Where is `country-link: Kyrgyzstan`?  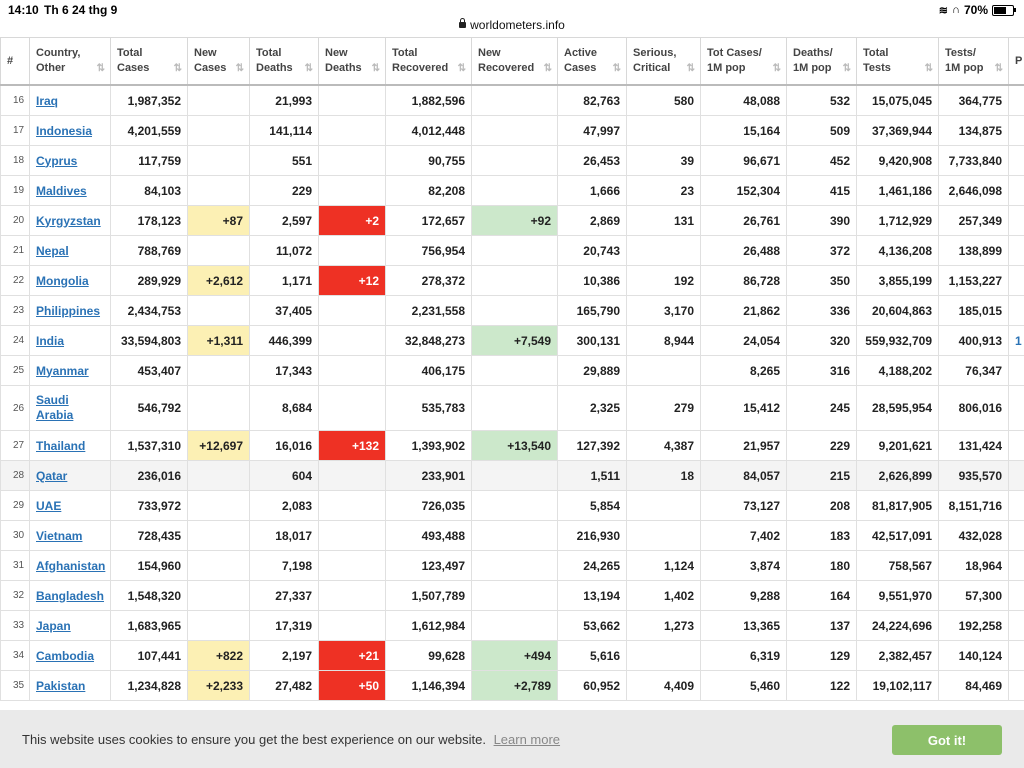
country-link: Kyrgyzstan is located at coordinates (68, 221).